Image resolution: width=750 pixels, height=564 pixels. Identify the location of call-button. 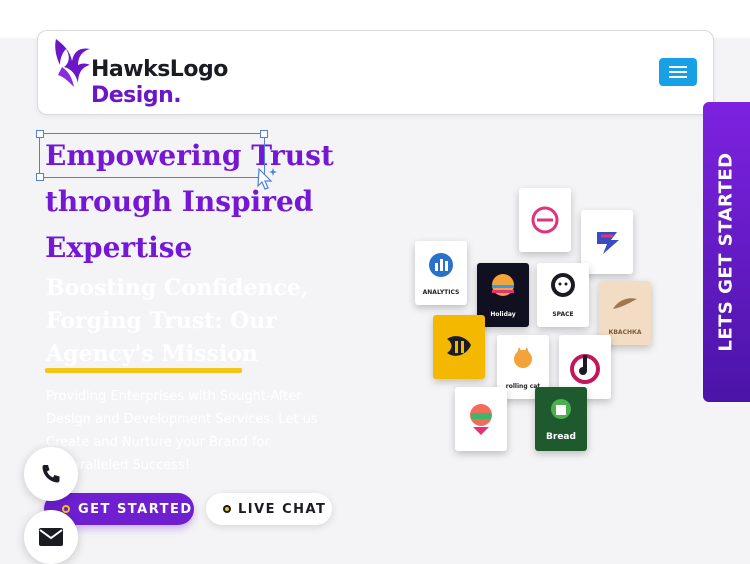
(51, 474).